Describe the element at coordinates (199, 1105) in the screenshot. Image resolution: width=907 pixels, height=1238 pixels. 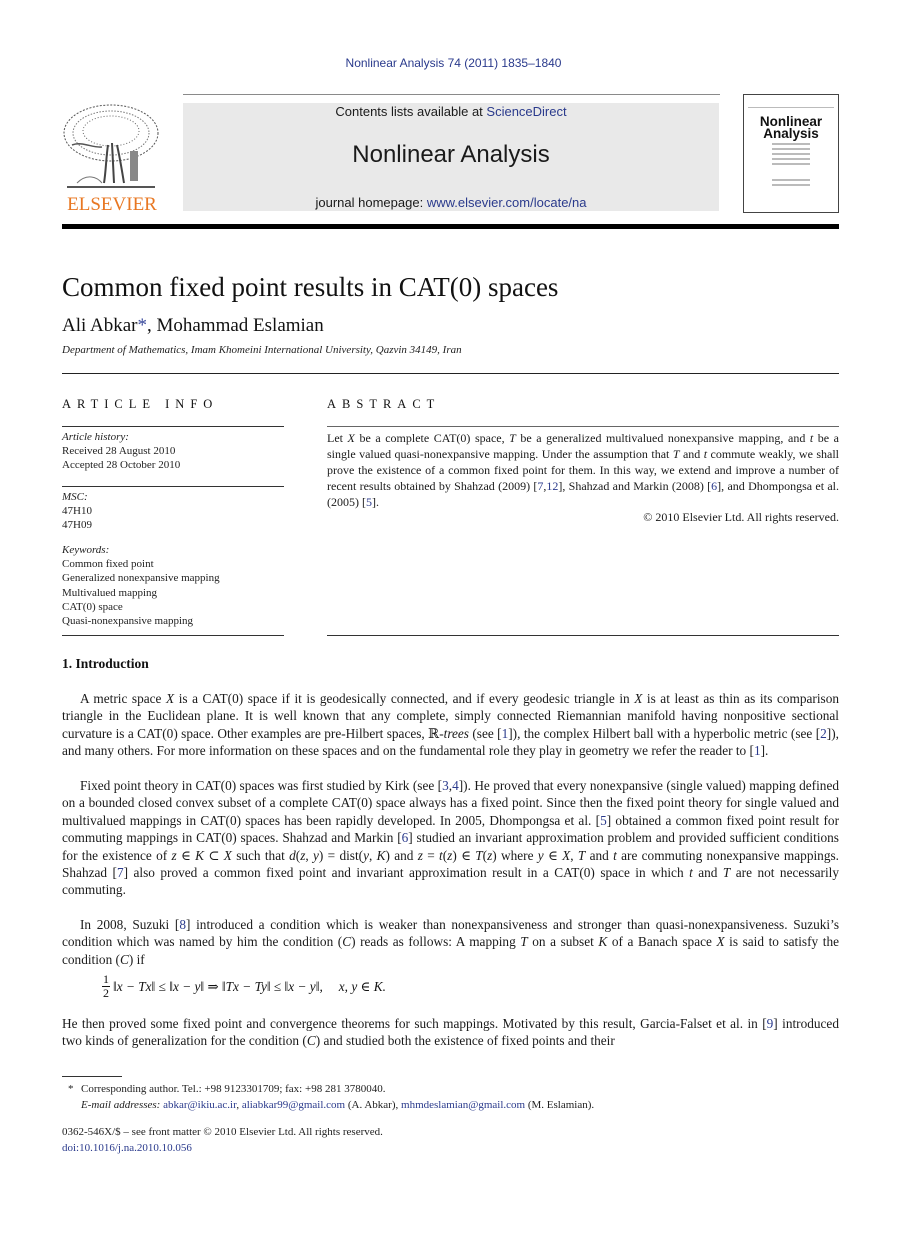
I see `email-link: abkar@ikiu.ac.ir` at that location.